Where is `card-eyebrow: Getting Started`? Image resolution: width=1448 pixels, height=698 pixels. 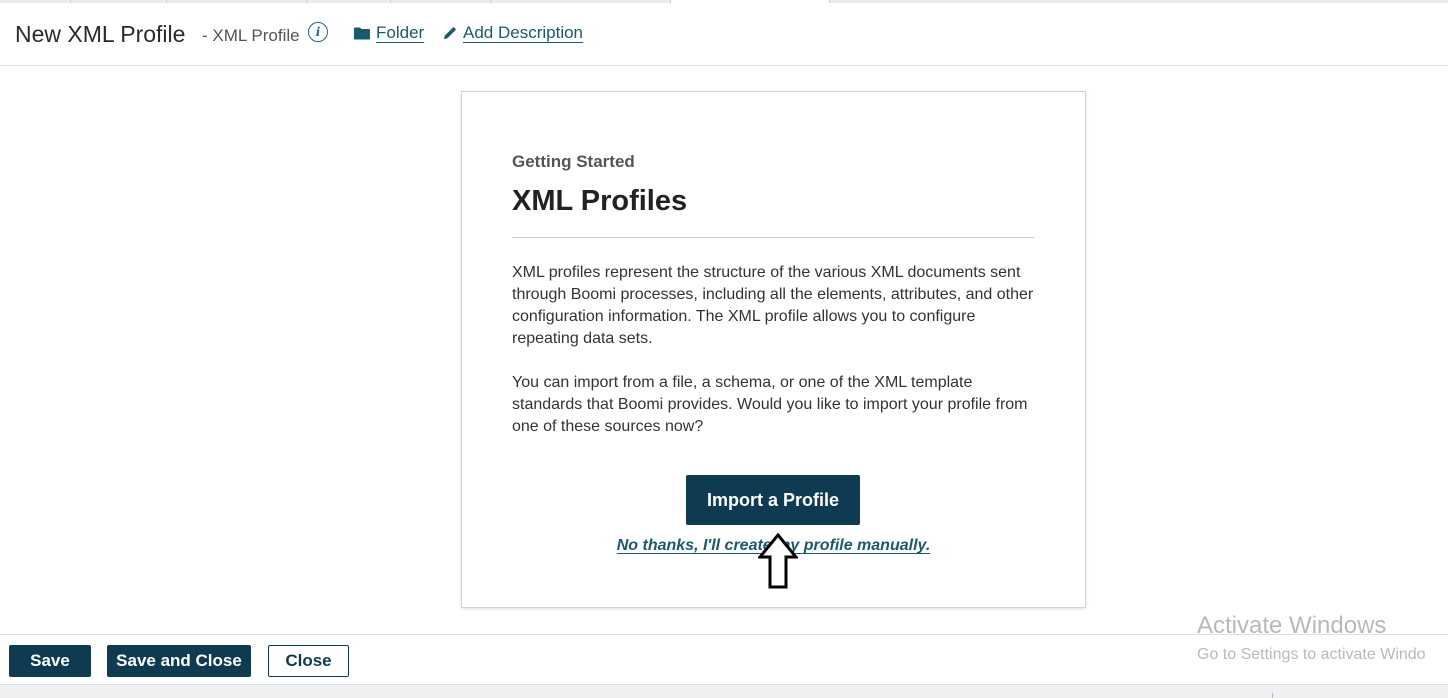
card-eyebrow: Getting Started is located at coordinates (573, 161).